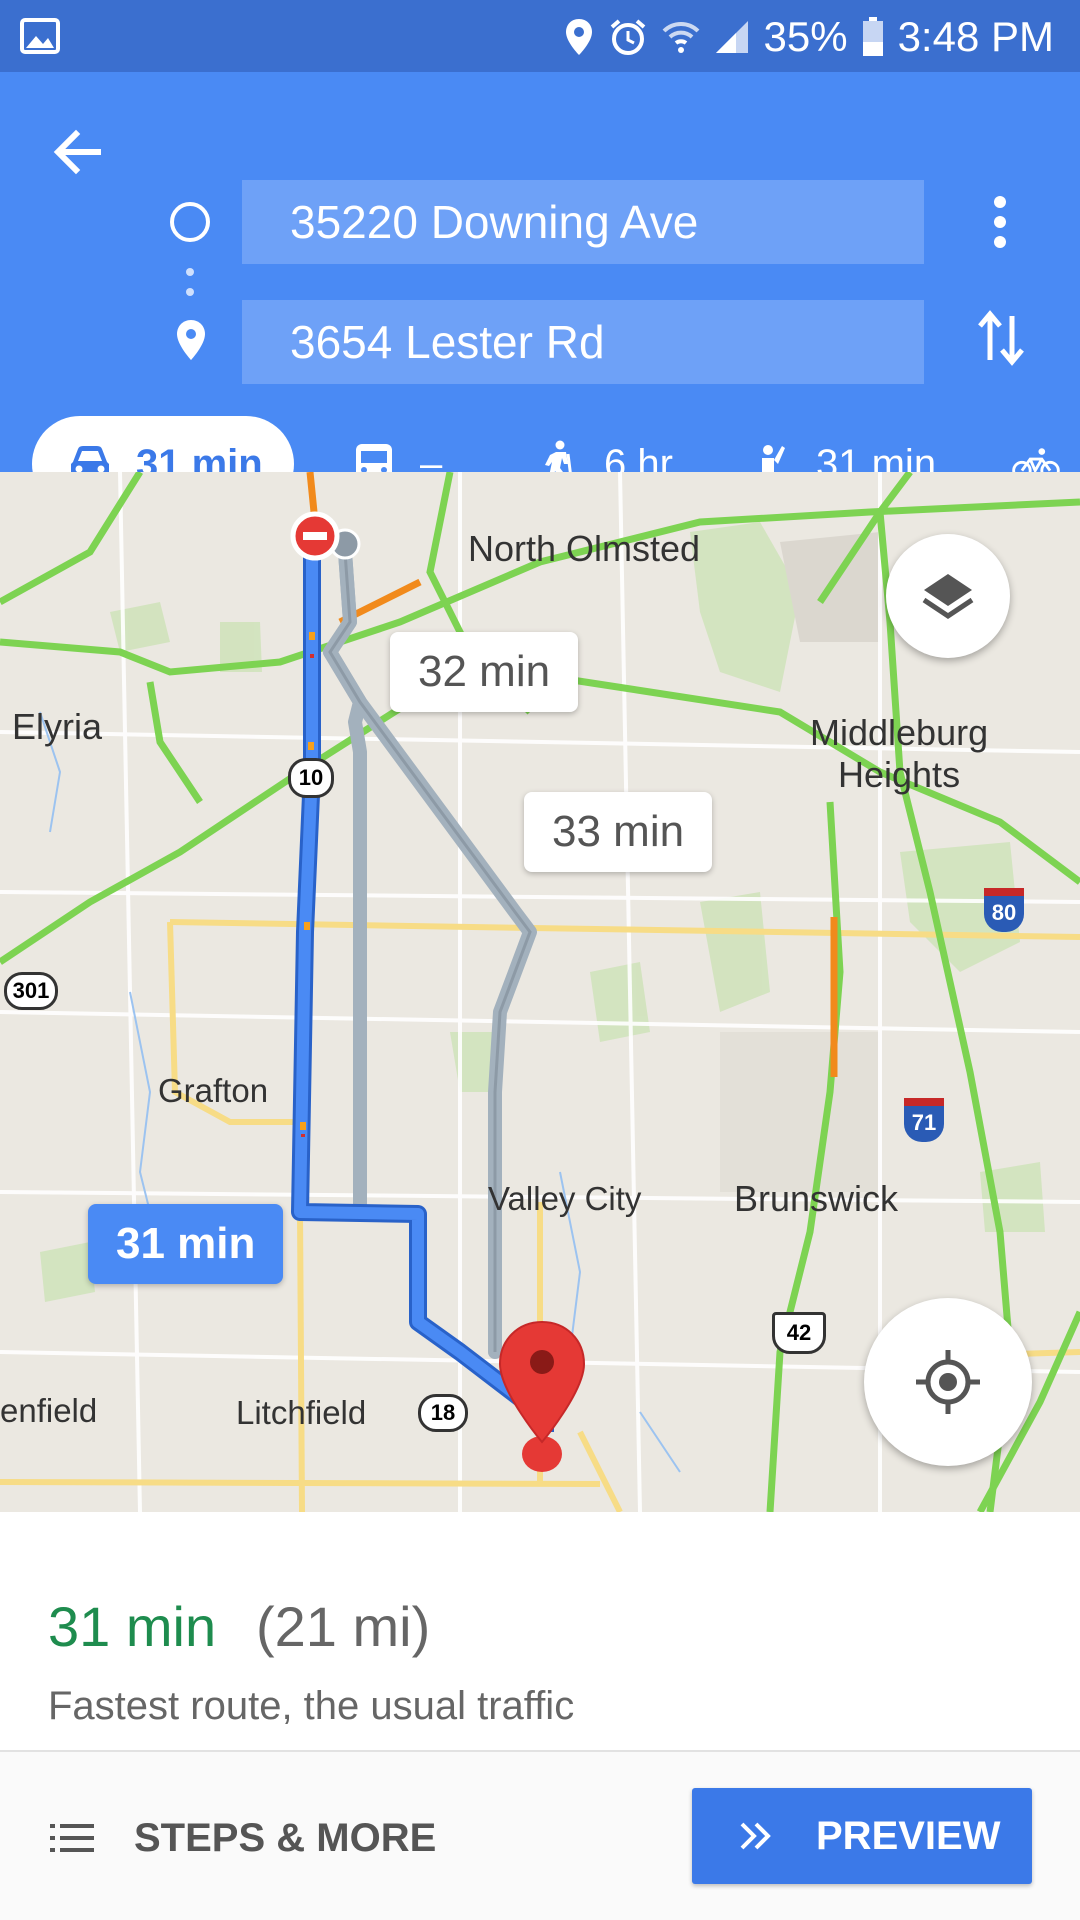  I want to click on list-icon, so click(72, 1838).